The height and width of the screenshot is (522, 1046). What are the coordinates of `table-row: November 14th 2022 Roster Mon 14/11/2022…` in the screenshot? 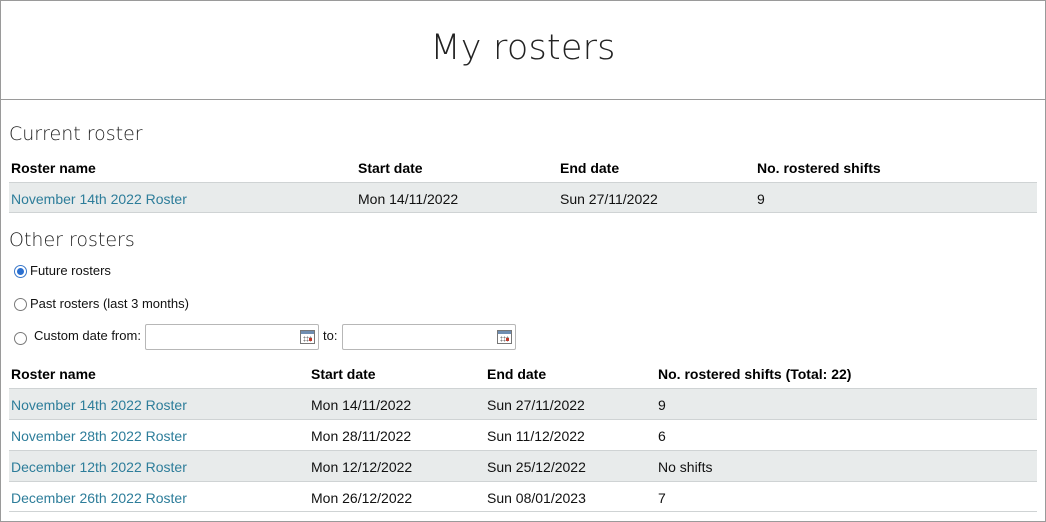 It's located at (523, 403).